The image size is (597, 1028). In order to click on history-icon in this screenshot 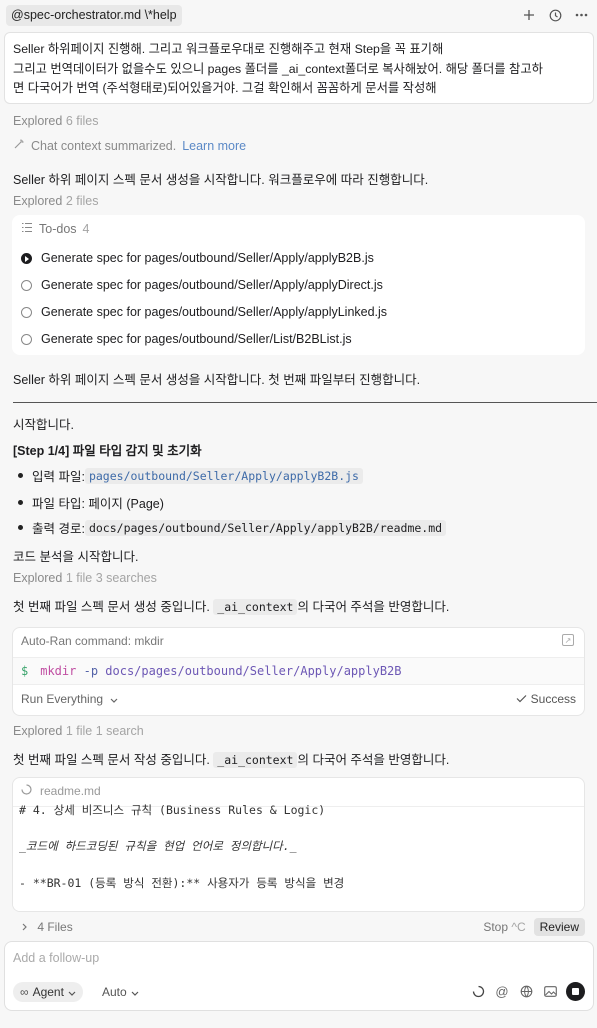, I will do `click(555, 15)`.